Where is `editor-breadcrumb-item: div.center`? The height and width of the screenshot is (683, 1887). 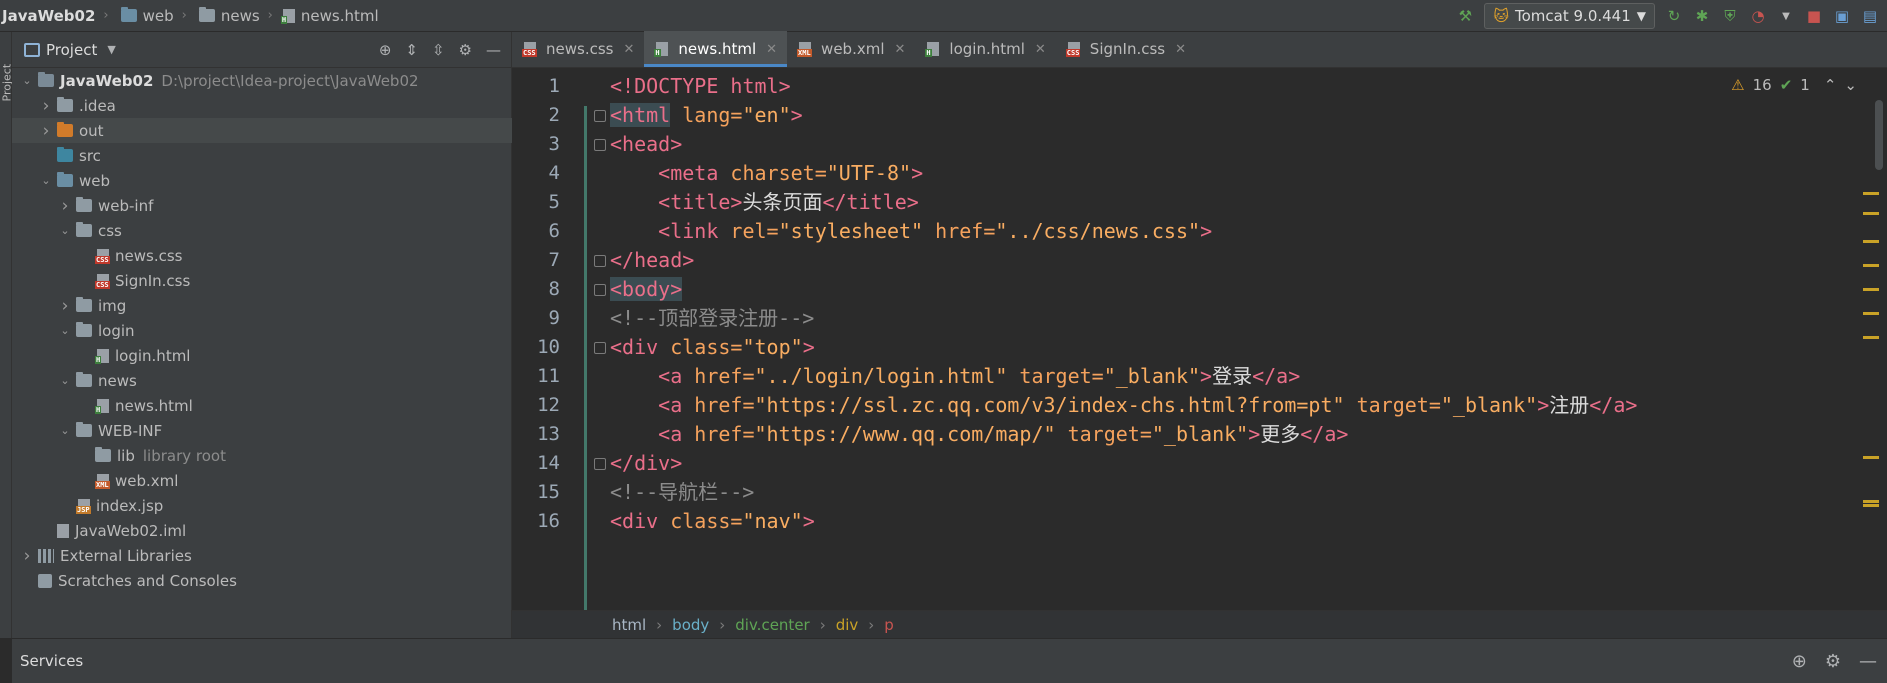
editor-breadcrumb-item: div.center is located at coordinates (772, 625).